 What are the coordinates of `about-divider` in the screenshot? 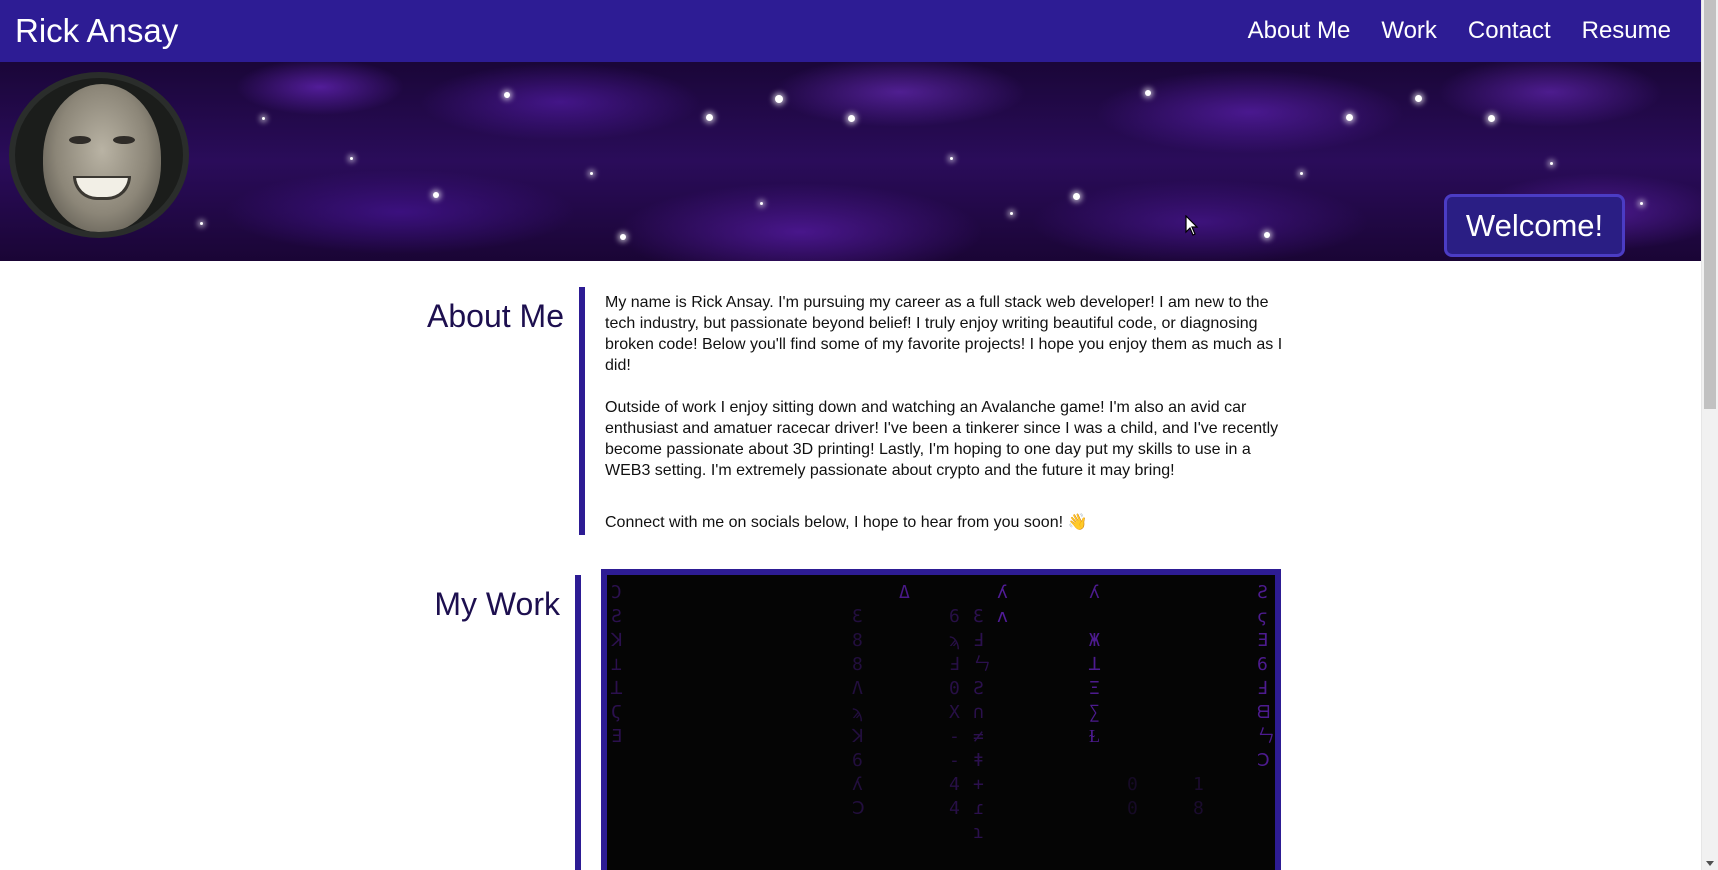 It's located at (582, 411).